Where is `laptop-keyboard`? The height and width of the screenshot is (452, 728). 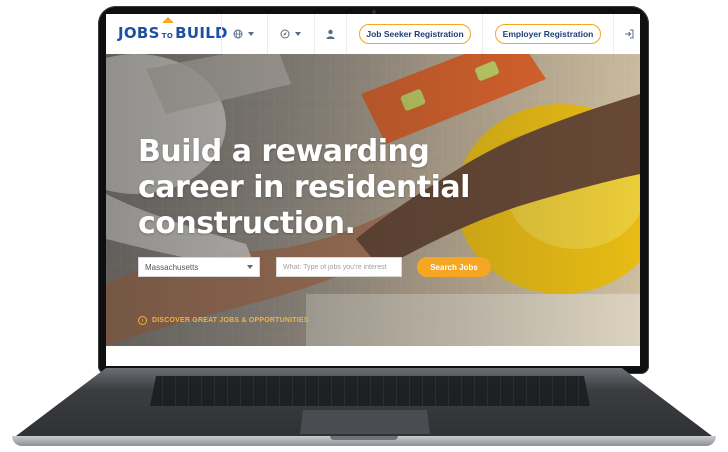
laptop-keyboard is located at coordinates (370, 391).